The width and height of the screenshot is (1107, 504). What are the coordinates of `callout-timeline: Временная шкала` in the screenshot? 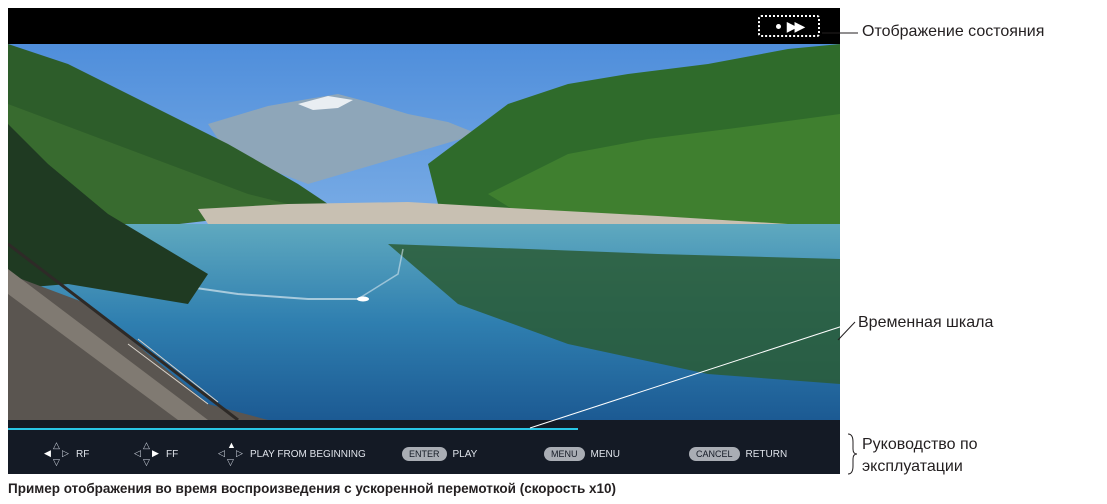 It's located at (926, 322).